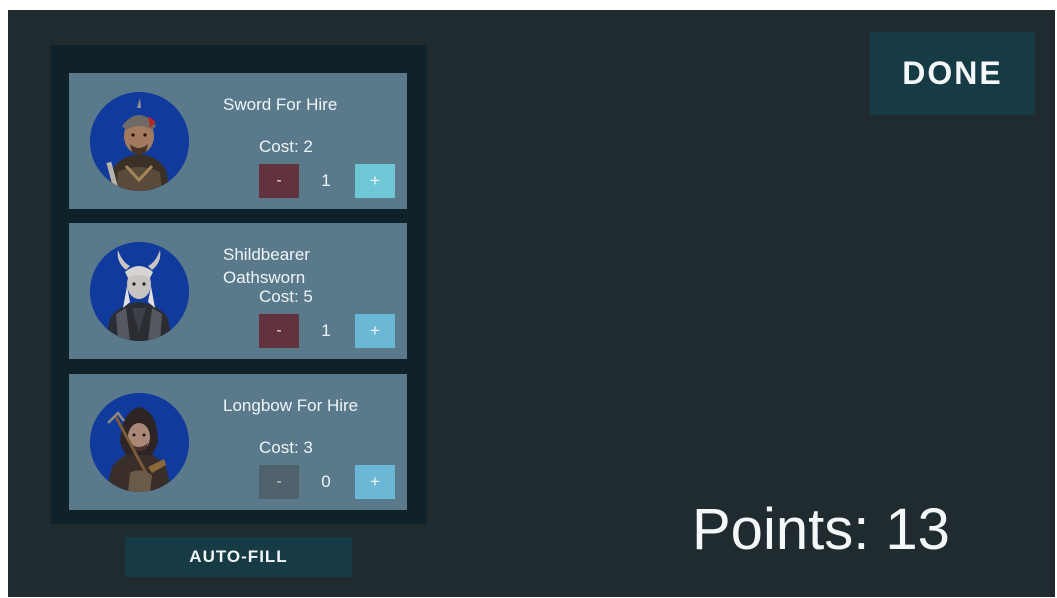  Describe the element at coordinates (286, 447) in the screenshot. I see `unit-cost: Cost: 3` at that location.